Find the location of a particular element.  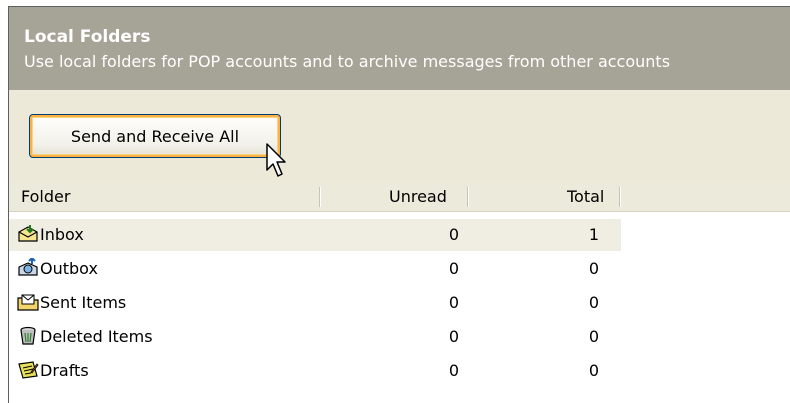

folder-name-cell: Deleted Items is located at coordinates (85, 337).